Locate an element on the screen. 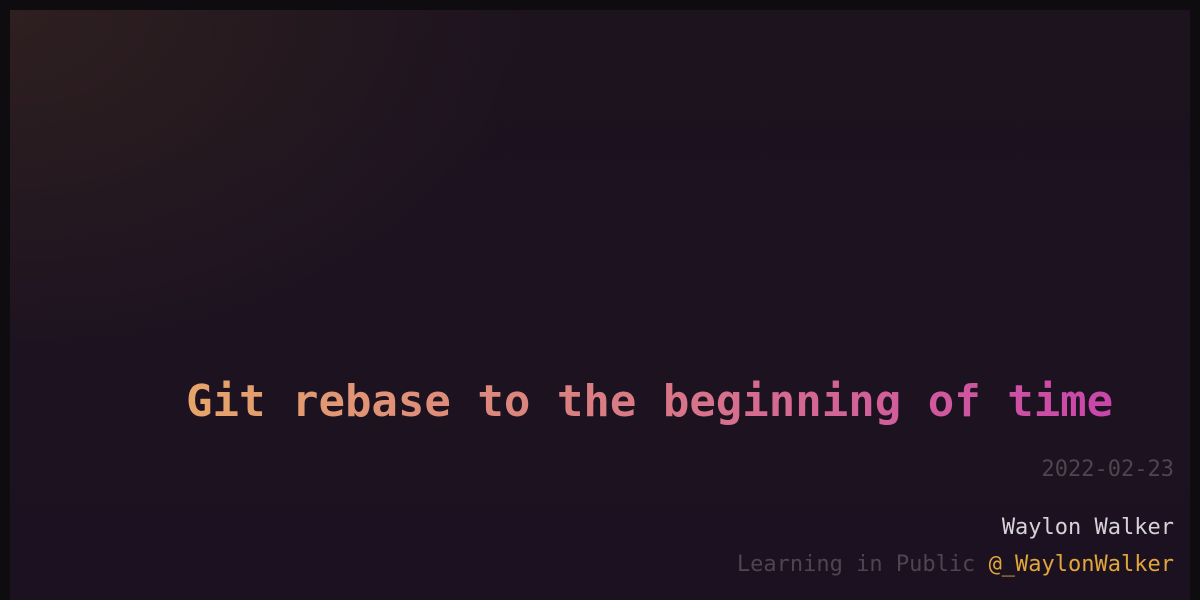 The height and width of the screenshot is (600, 1200). post-date: 2022-02-23 is located at coordinates (1107, 469).